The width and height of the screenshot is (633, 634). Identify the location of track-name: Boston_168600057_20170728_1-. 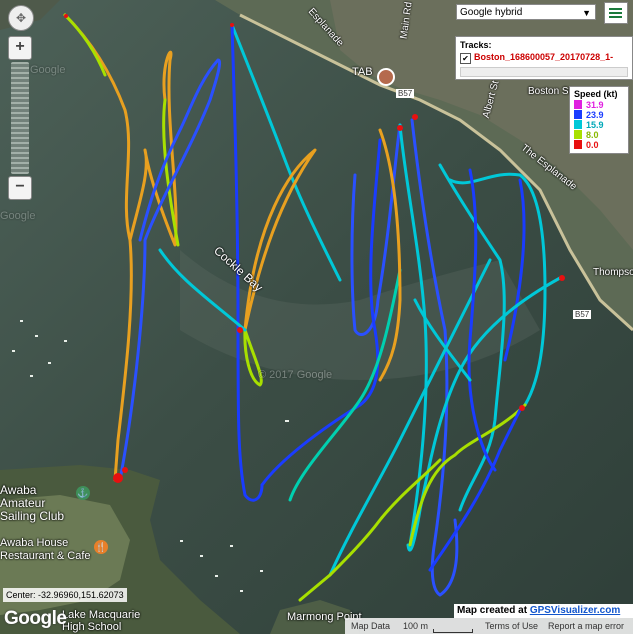
(543, 57).